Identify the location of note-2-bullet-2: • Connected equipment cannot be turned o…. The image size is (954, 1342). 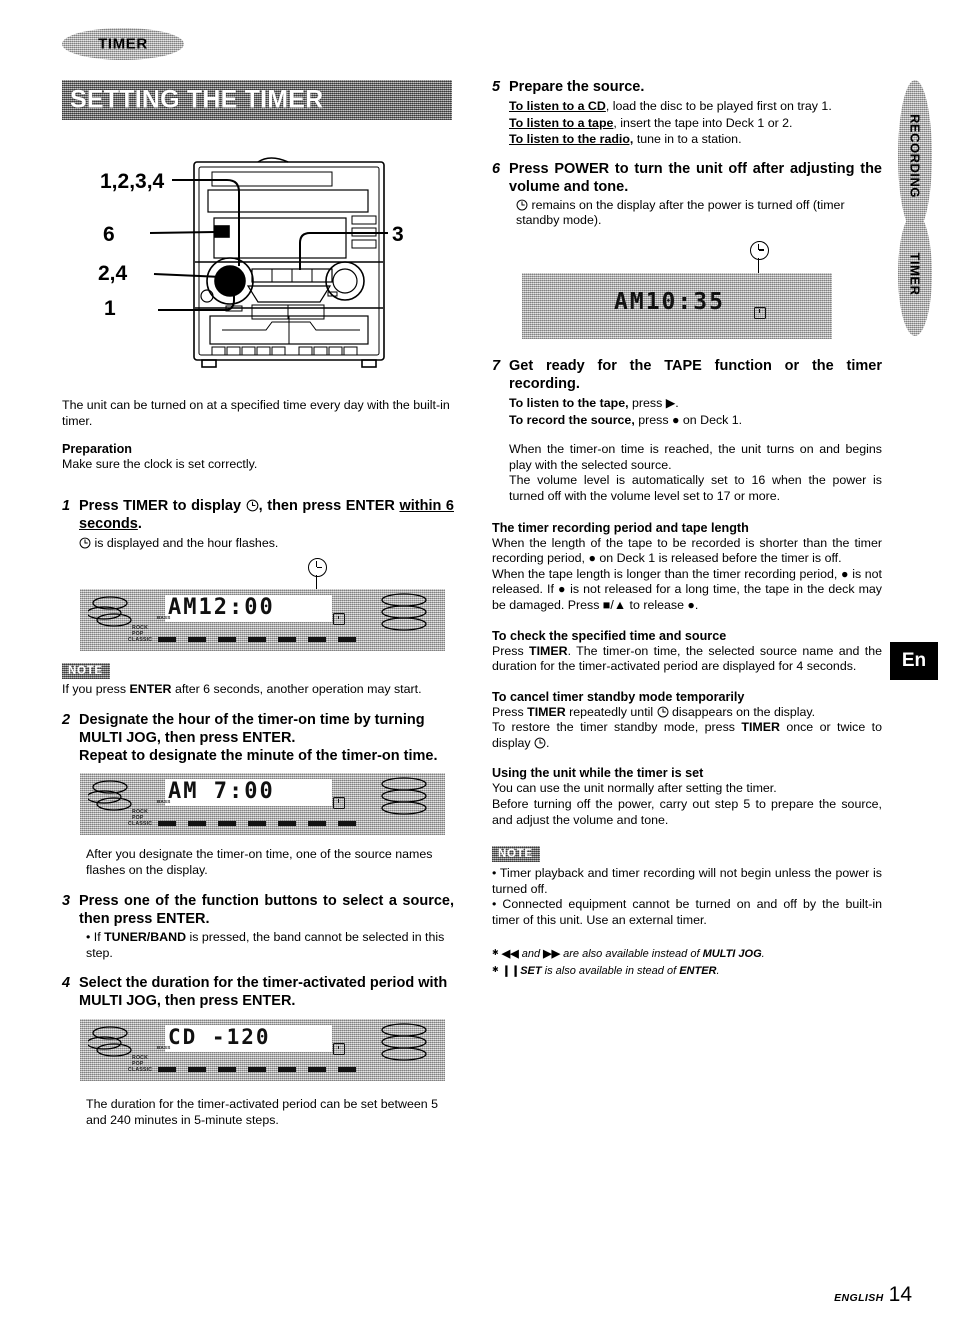
(687, 912).